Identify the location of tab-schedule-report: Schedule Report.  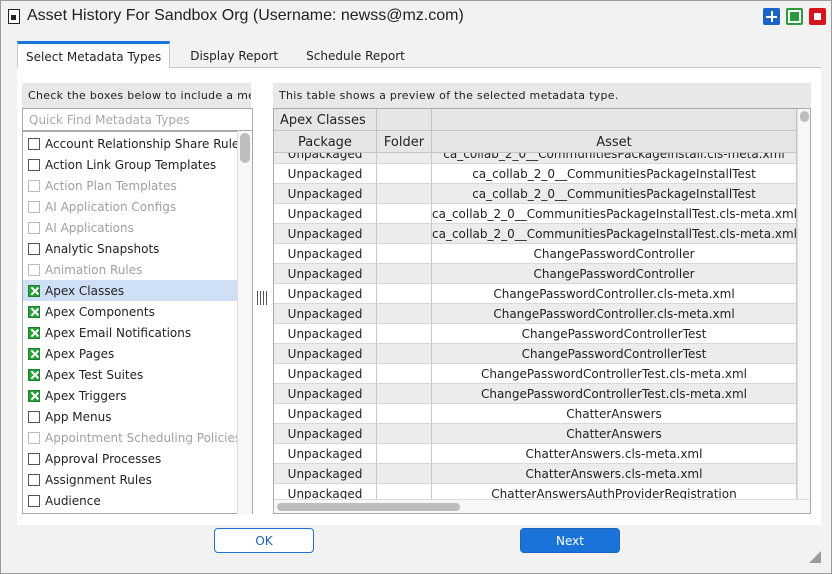
(355, 54).